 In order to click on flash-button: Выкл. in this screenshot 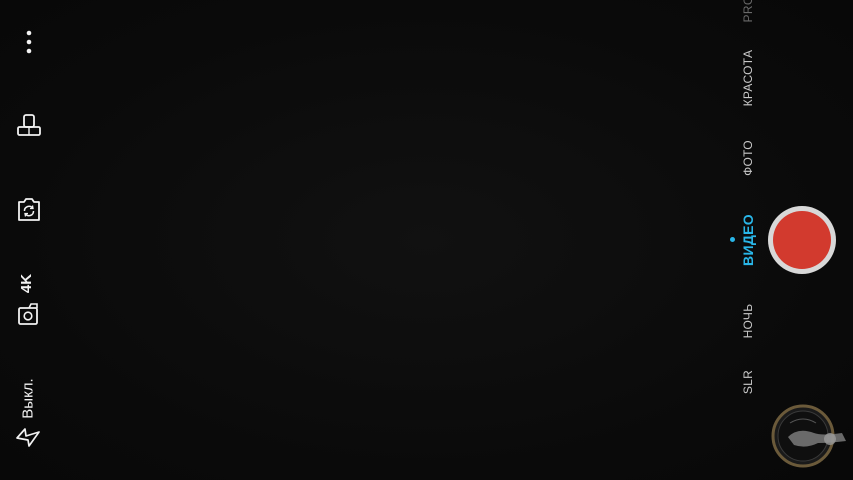, I will do `click(29, 412)`.